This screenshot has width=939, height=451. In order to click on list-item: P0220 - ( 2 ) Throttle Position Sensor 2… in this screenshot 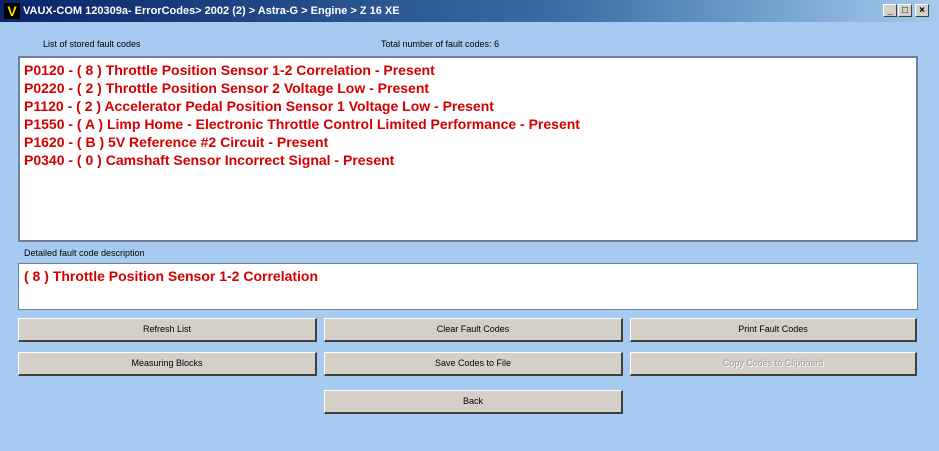, I will do `click(468, 88)`.